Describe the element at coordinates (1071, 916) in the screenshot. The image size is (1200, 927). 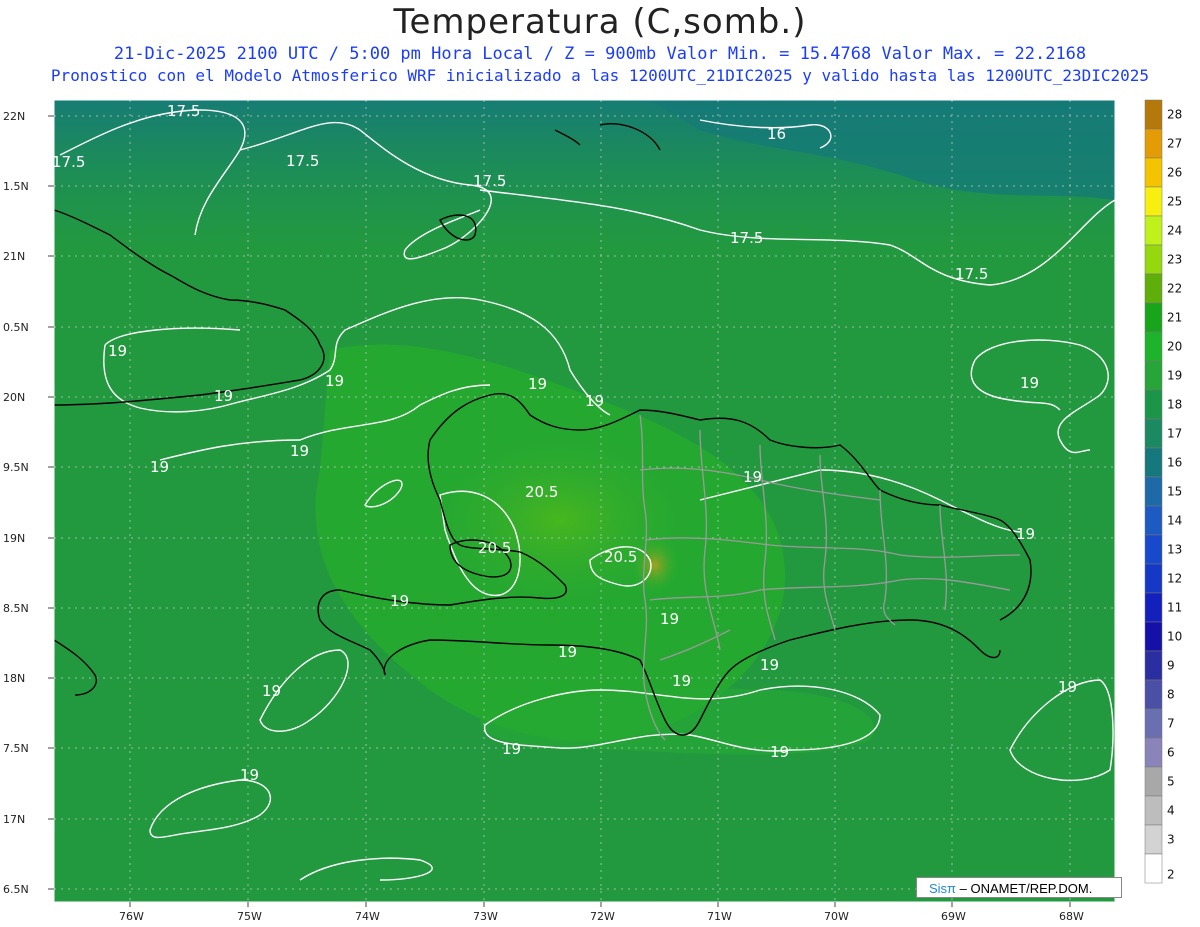
I see `lon-label: 68W` at that location.